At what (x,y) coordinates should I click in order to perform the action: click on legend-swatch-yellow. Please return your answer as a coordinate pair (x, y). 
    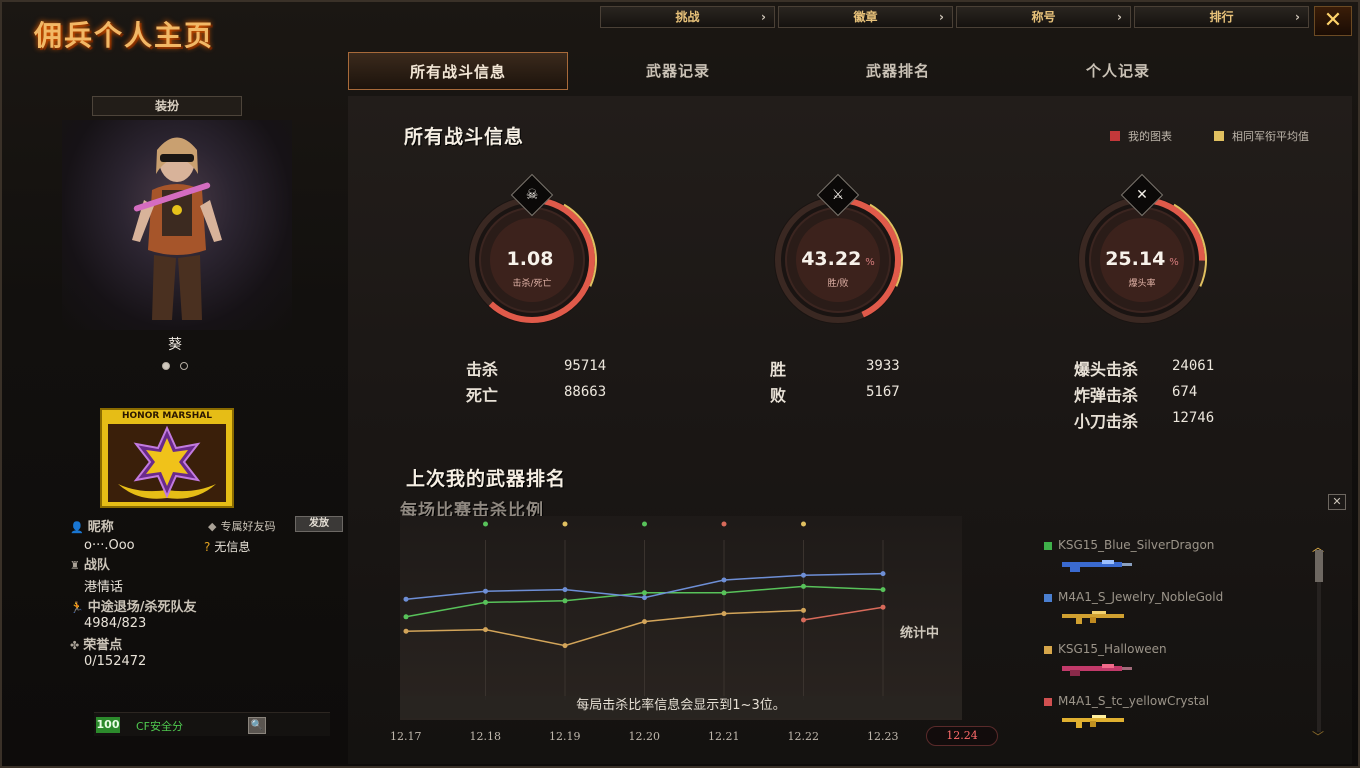
    Looking at the image, I should click on (1219, 136).